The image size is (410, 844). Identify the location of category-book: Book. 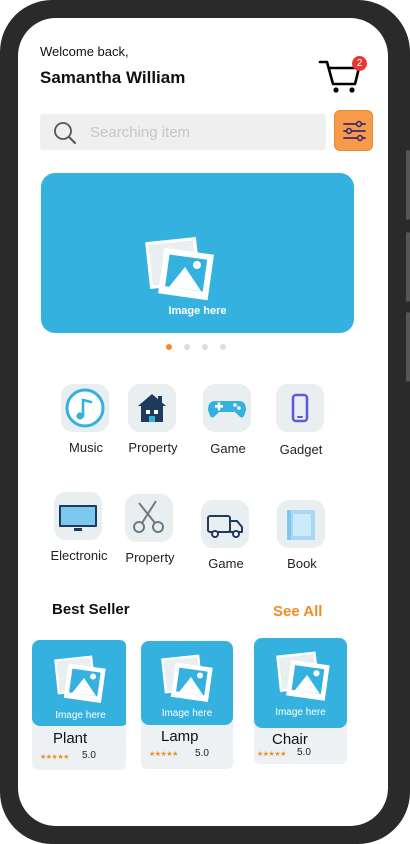
(302, 540).